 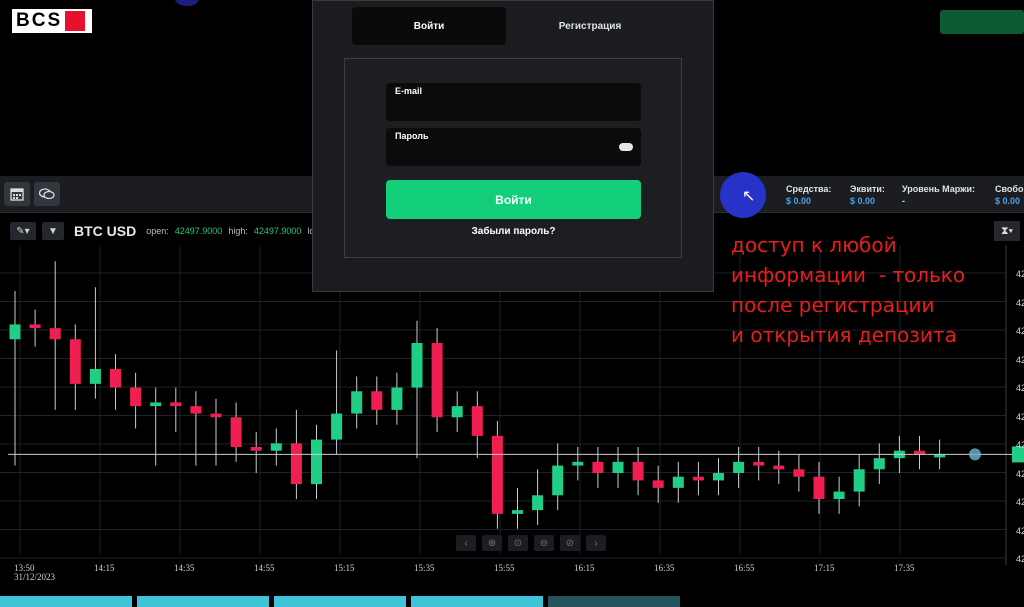 I want to click on x-tick-label: 16:55, so click(x=744, y=568).